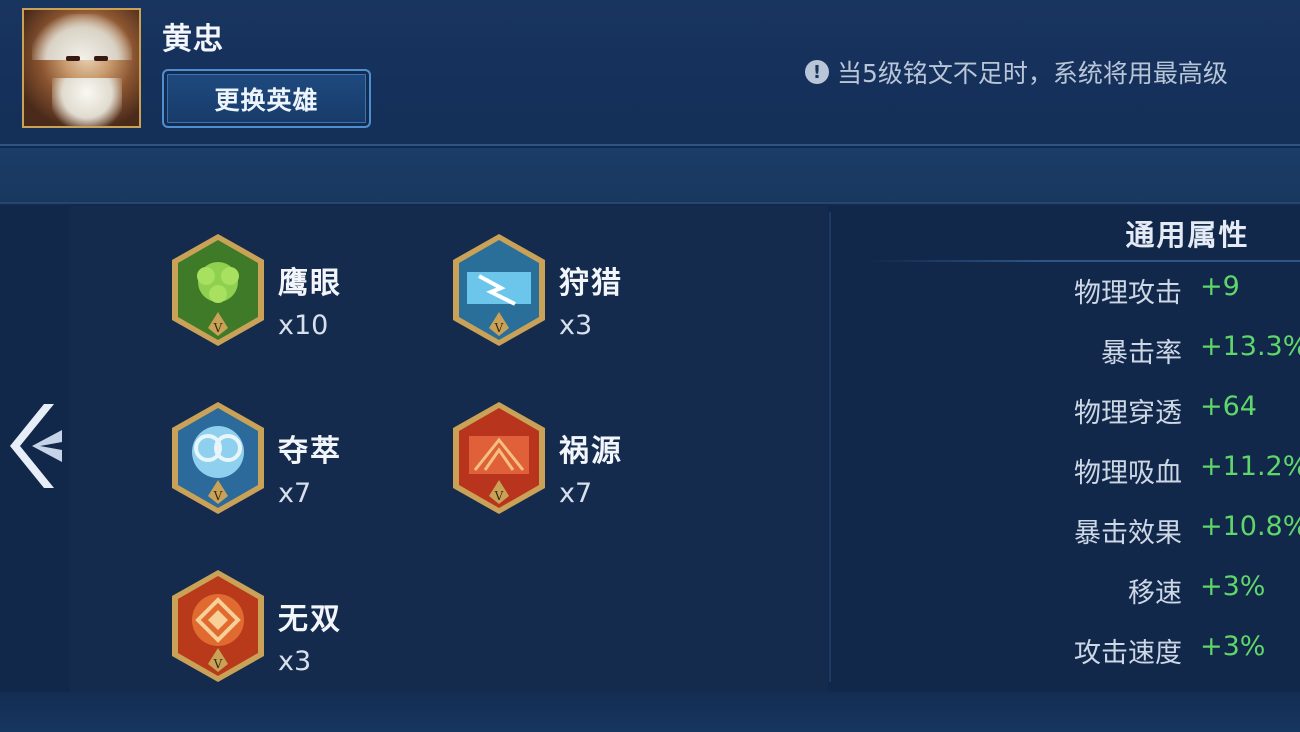 The height and width of the screenshot is (732, 1300). Describe the element at coordinates (499, 290) in the screenshot. I see `hunt-rune-icon: V` at that location.